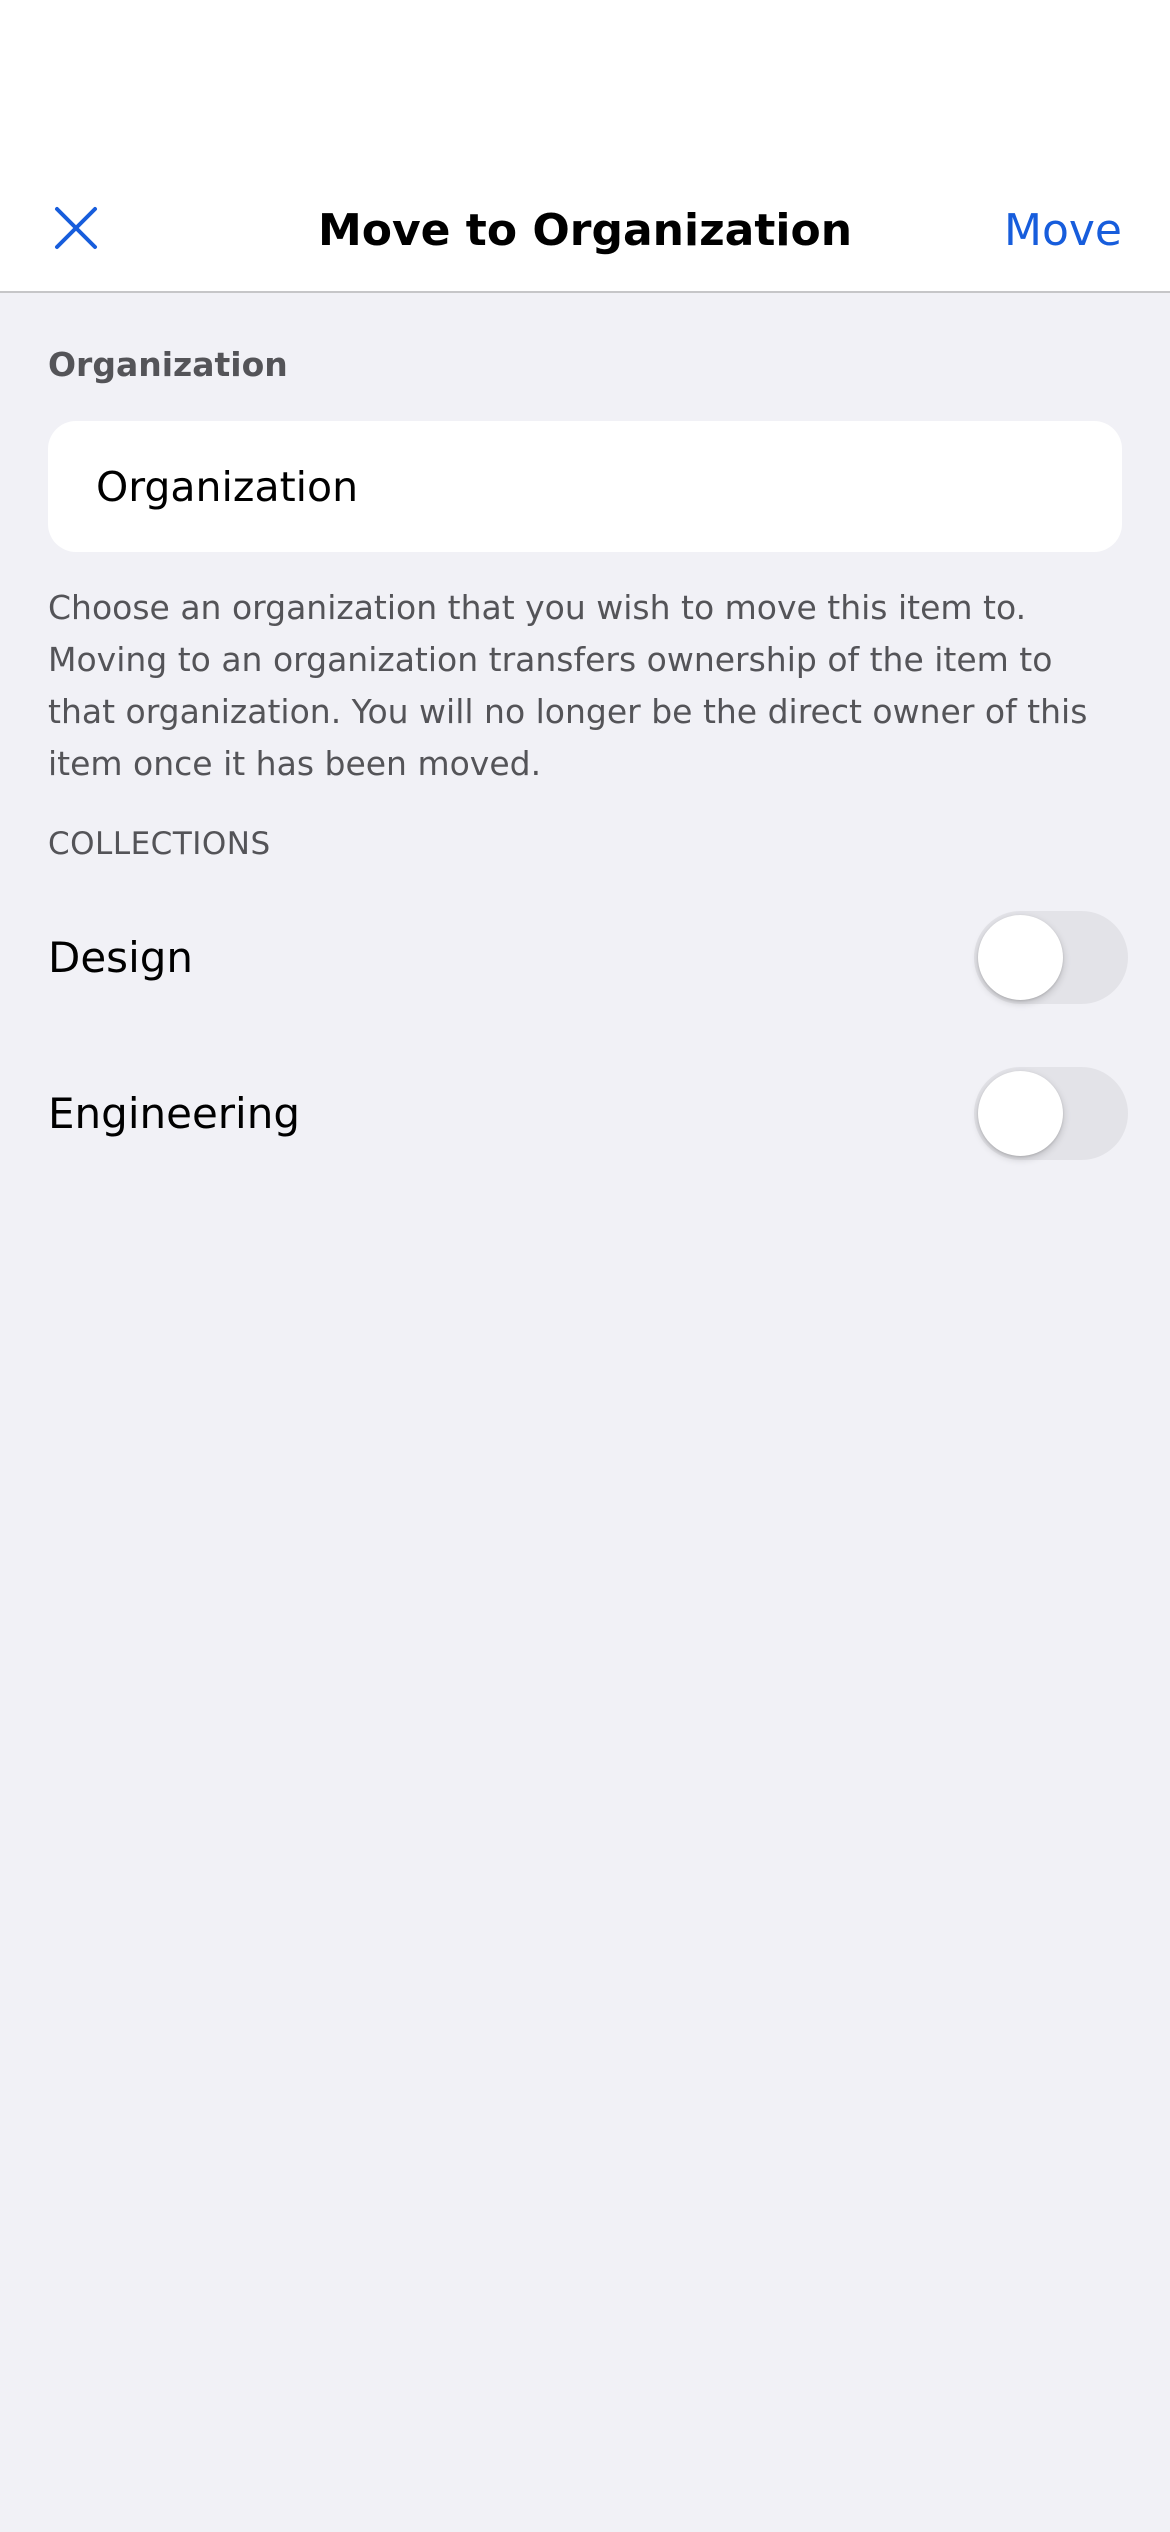 The height and width of the screenshot is (2532, 1170). Describe the element at coordinates (588, 957) in the screenshot. I see `collection-row-design: Design` at that location.